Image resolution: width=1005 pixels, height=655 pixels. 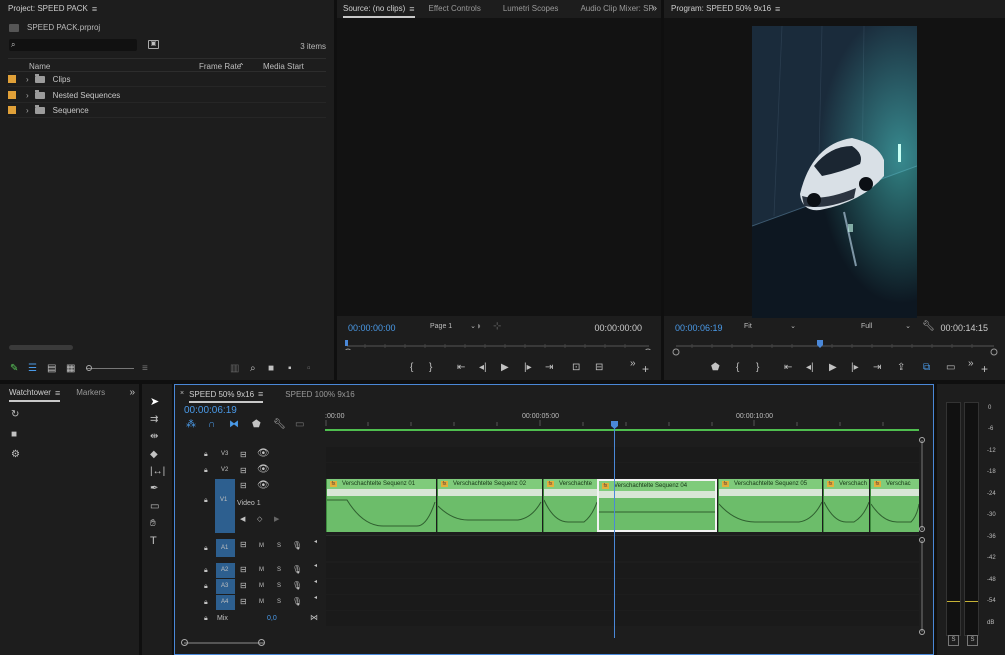 What do you see at coordinates (299, 425) in the screenshot?
I see `captions-icon: ▭` at bounding box center [299, 425].